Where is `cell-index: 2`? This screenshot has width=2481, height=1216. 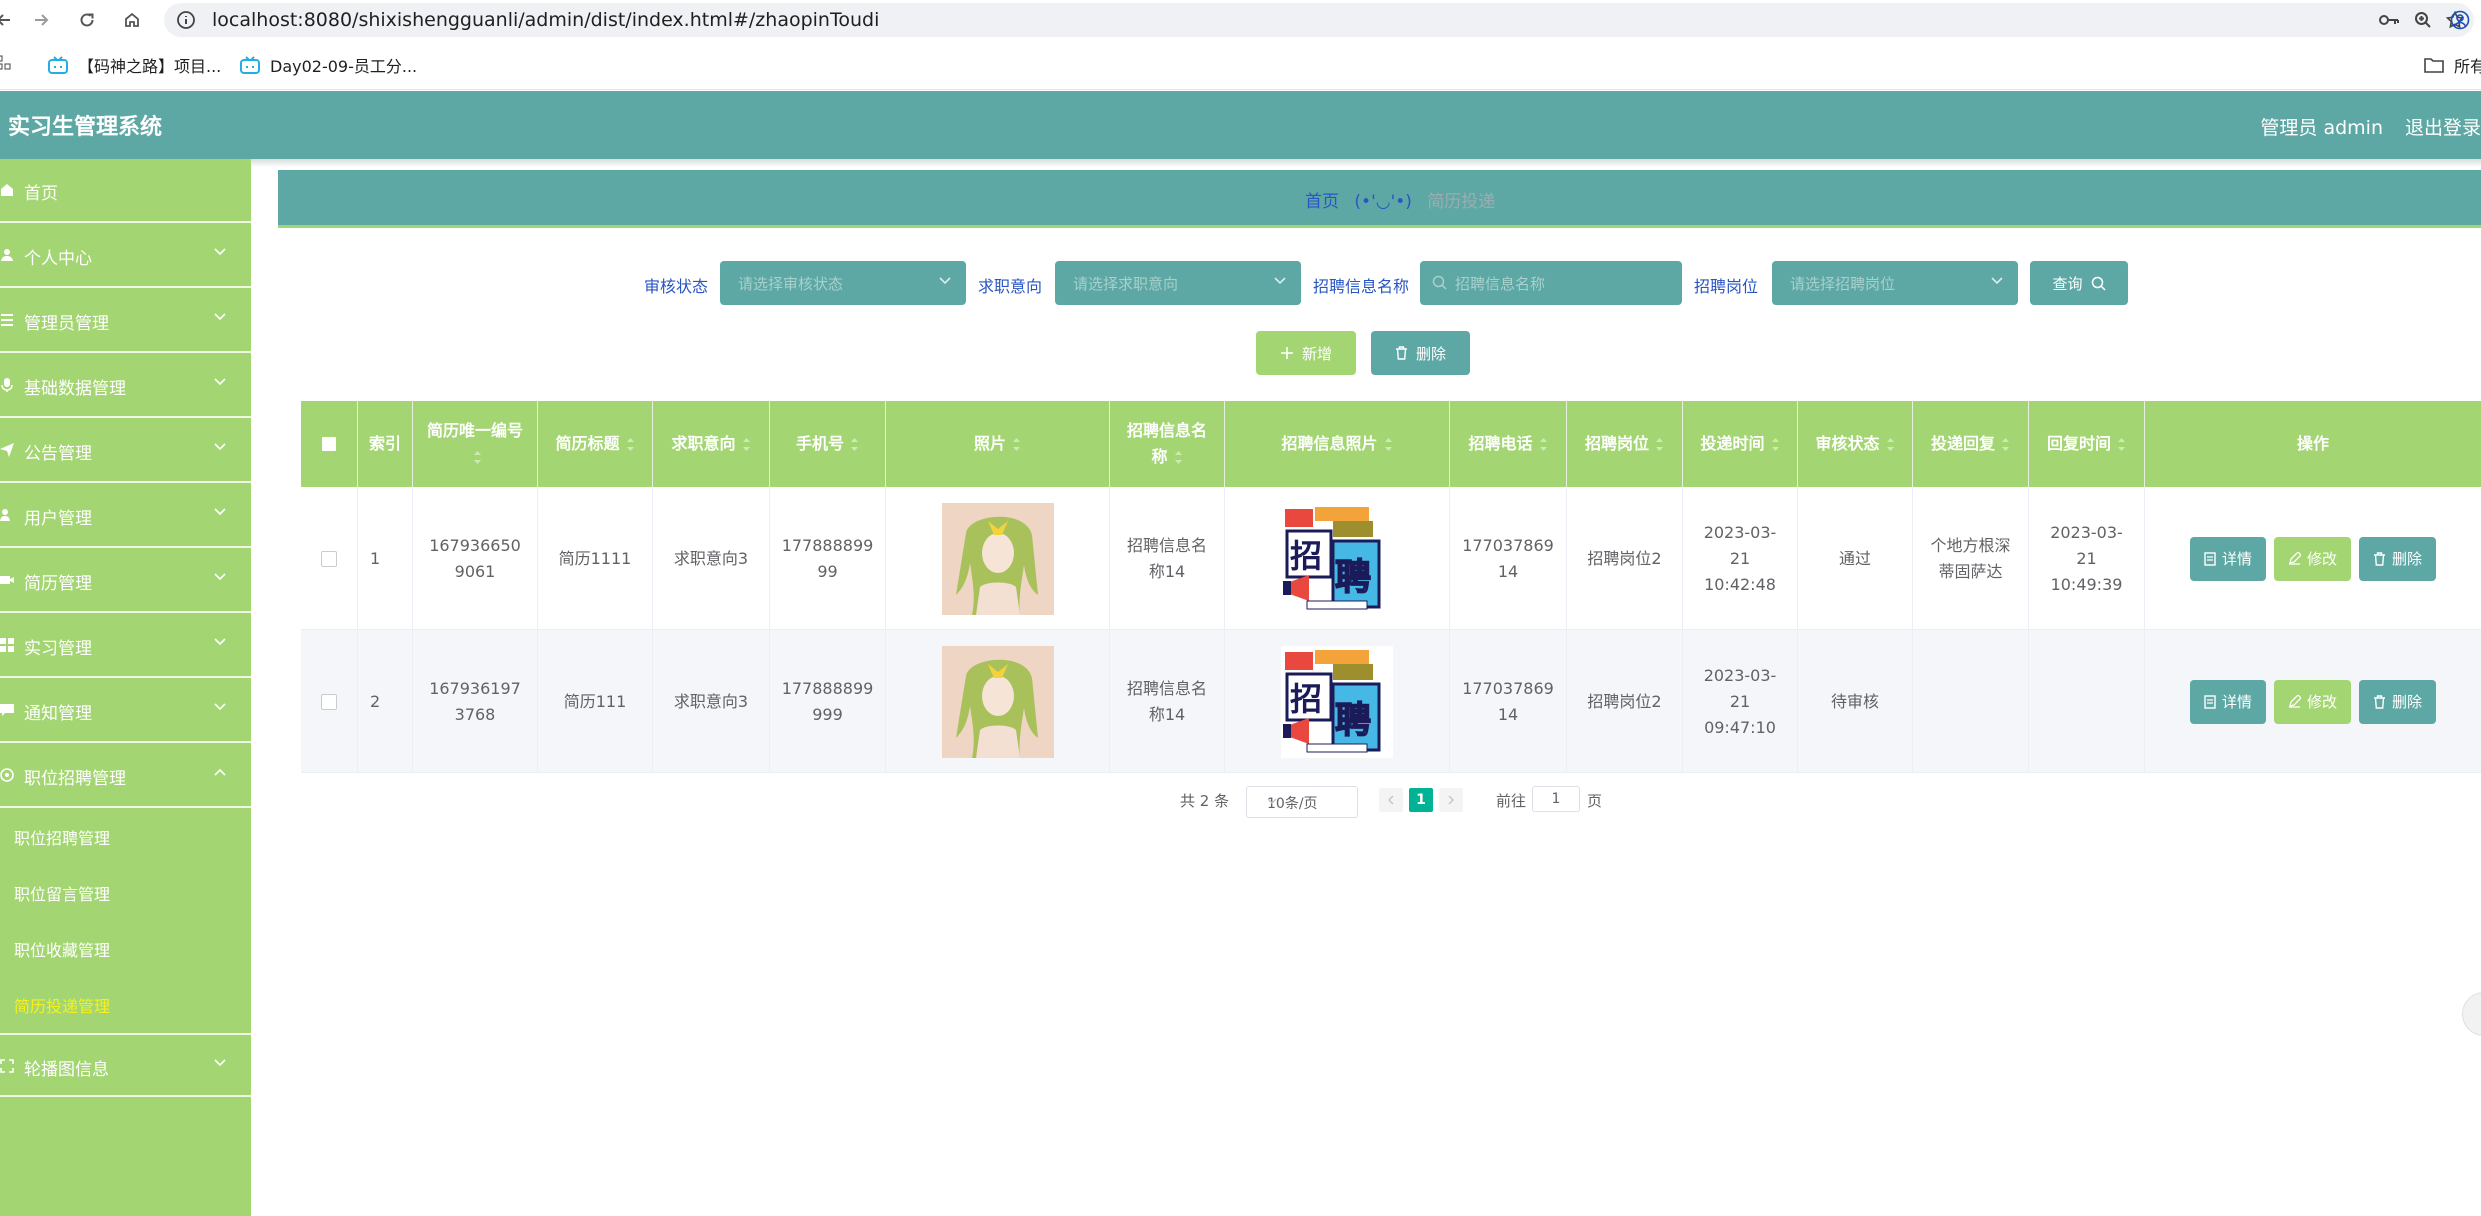
cell-index: 2 is located at coordinates (385, 701).